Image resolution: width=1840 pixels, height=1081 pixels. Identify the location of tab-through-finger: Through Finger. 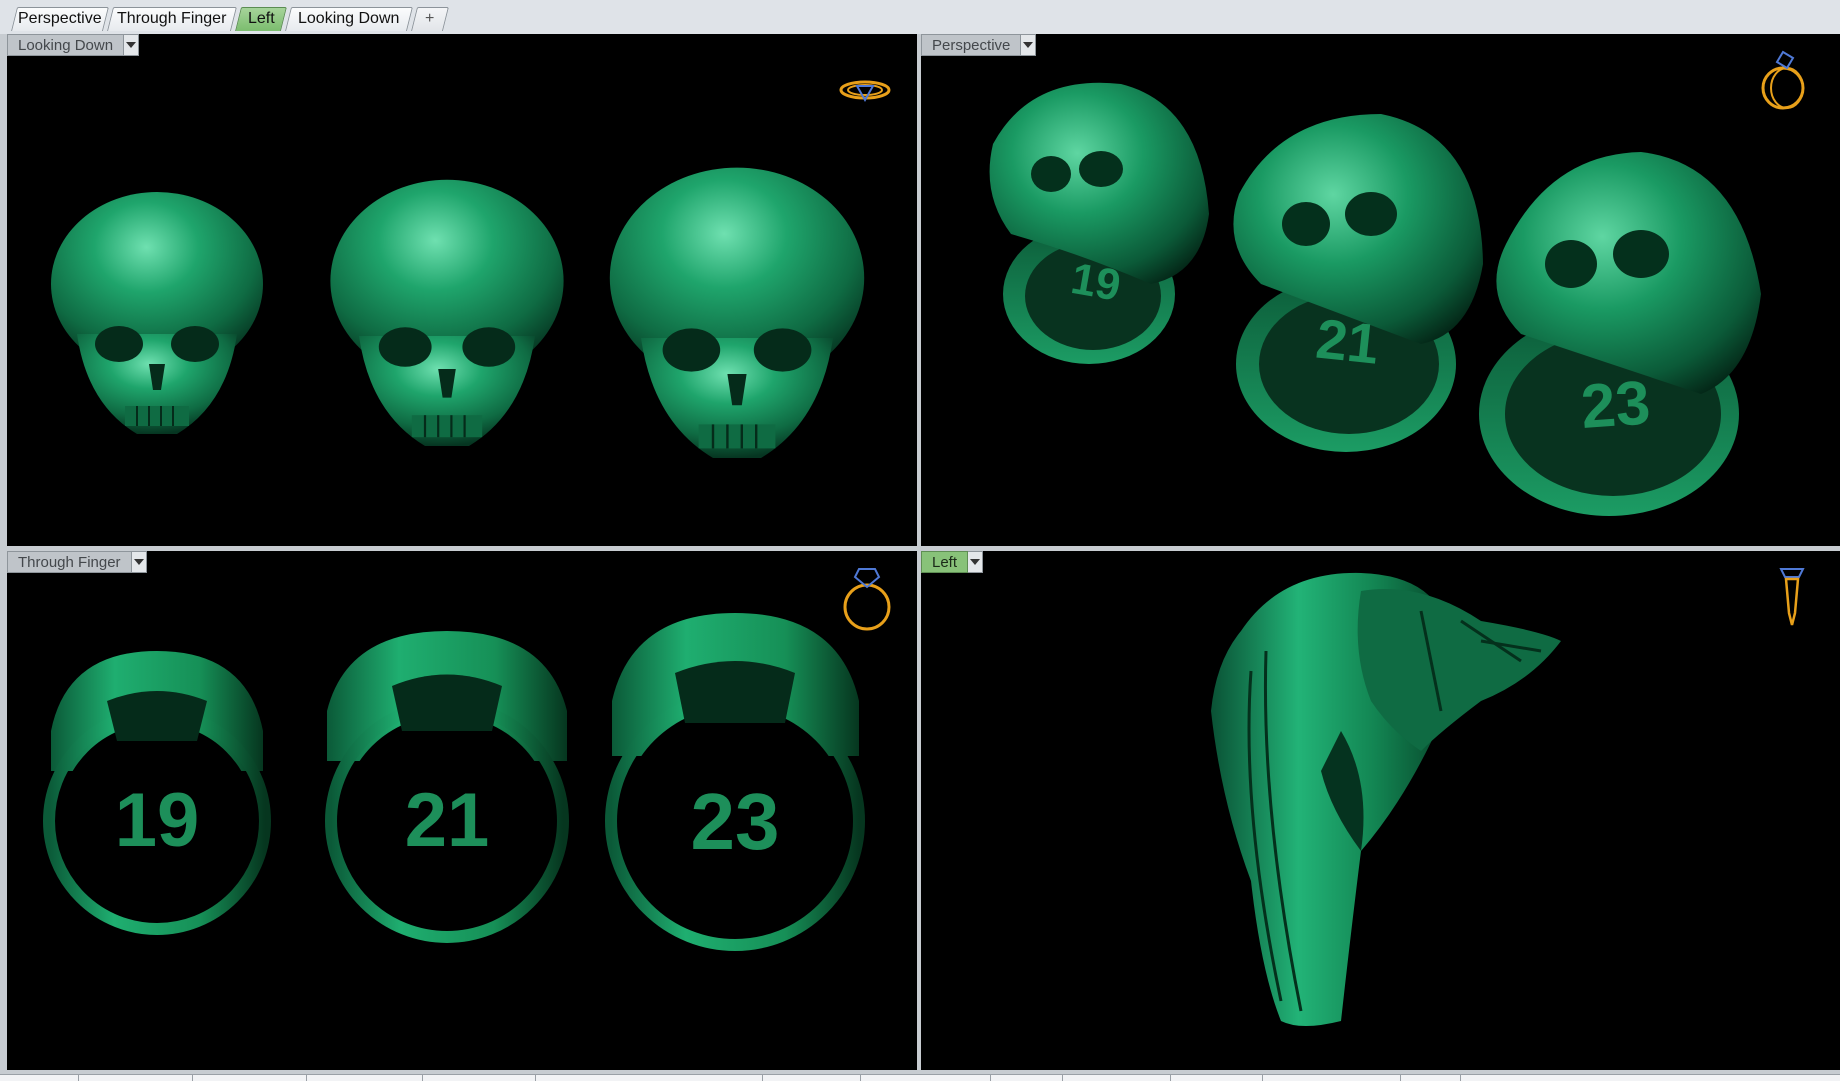
(172, 19).